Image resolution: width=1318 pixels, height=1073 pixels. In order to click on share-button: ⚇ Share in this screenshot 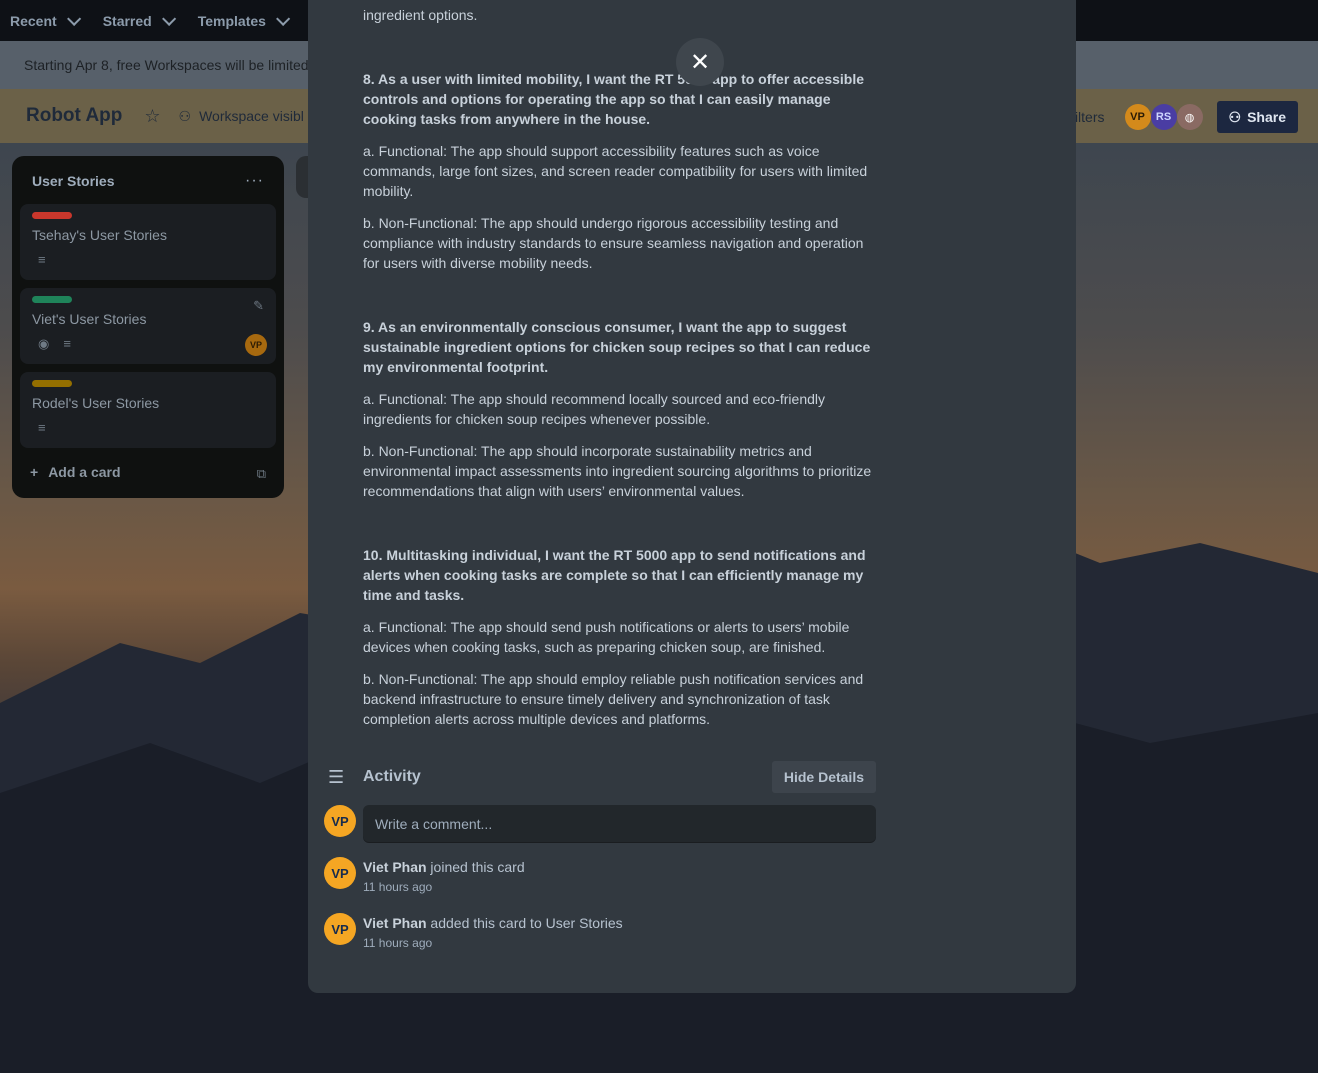, I will do `click(1257, 117)`.